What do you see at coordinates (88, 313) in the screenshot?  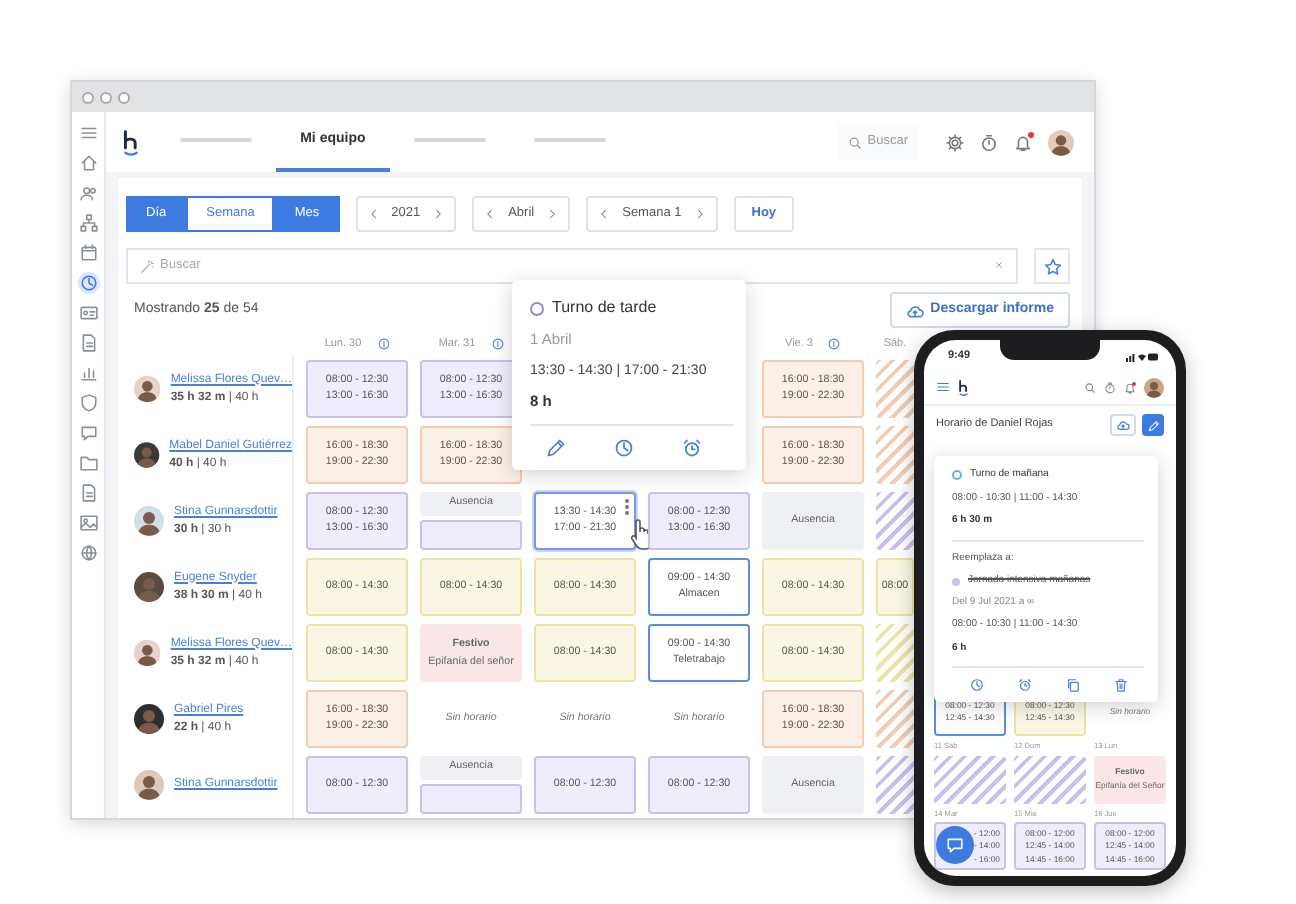 I see `card-icon` at bounding box center [88, 313].